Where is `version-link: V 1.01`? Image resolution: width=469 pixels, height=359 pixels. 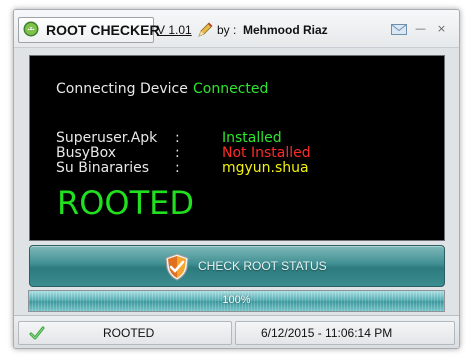
version-link: V 1.01 is located at coordinates (174, 30).